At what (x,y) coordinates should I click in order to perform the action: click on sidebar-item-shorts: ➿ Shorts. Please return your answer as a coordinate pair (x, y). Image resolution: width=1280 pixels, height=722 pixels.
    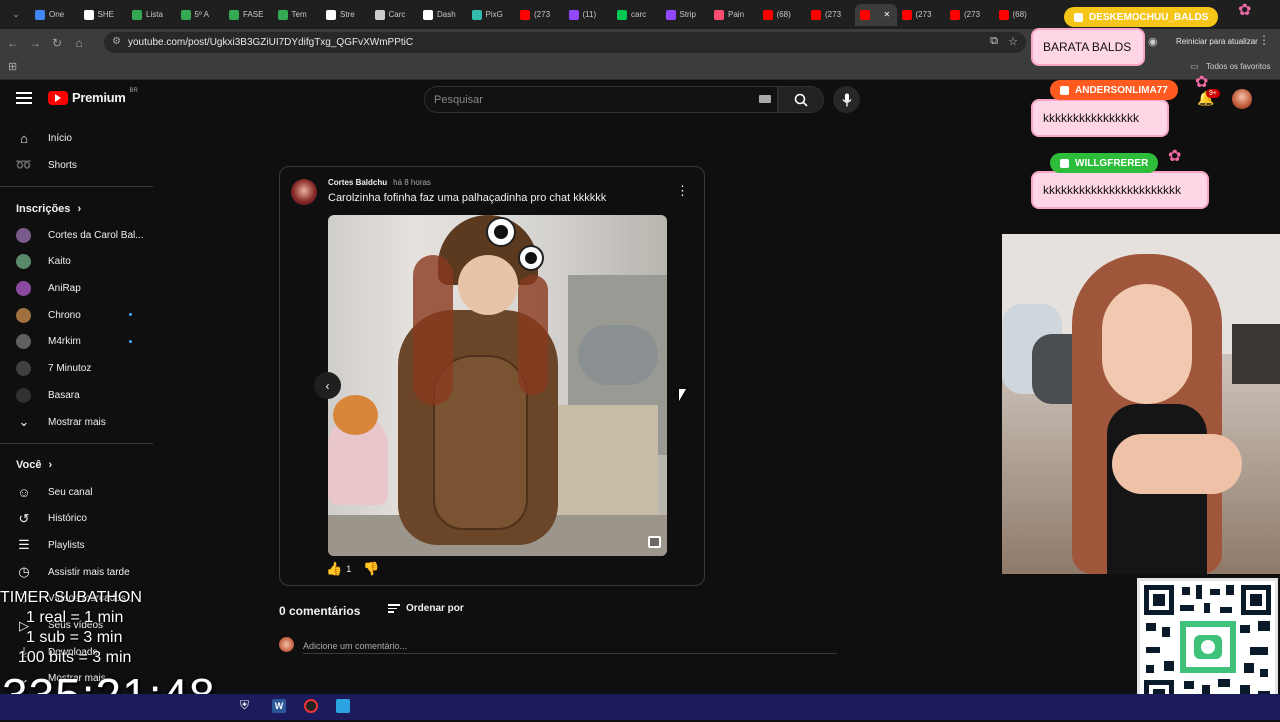
    Looking at the image, I should click on (84, 165).